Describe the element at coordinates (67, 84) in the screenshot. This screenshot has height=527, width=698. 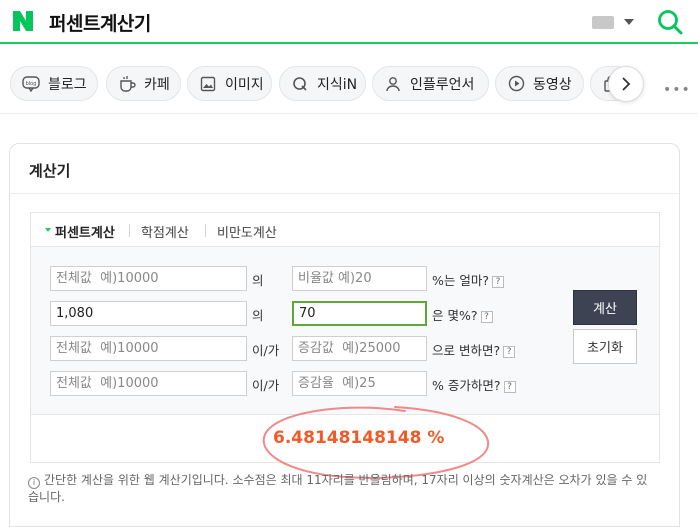
I see `tab-label: 블로그` at that location.